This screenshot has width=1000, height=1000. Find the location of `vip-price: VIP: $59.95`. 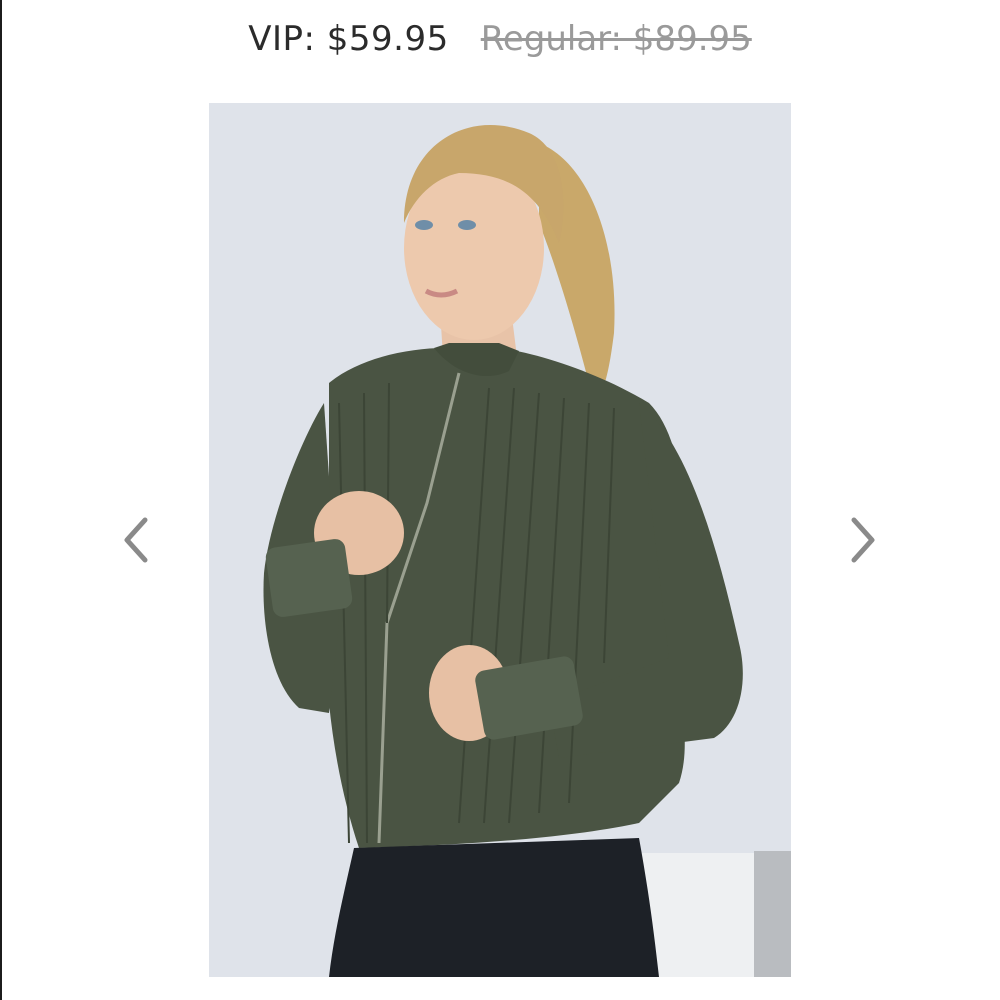

vip-price: VIP: $59.95 is located at coordinates (348, 39).